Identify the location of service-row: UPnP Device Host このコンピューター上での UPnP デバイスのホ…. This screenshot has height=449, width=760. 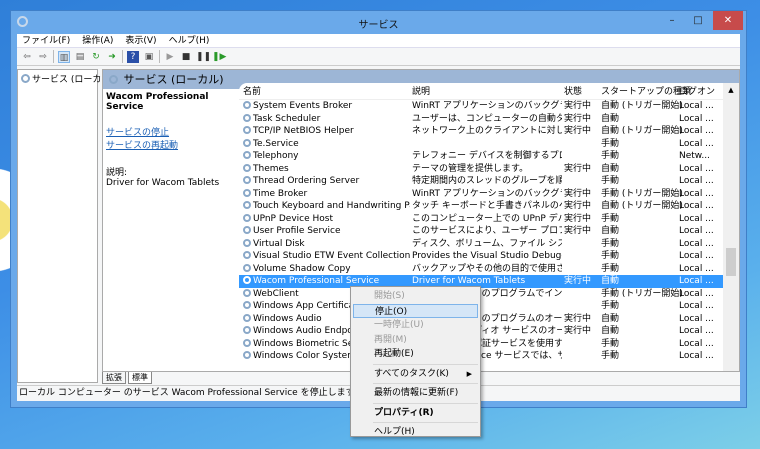
(481, 219).